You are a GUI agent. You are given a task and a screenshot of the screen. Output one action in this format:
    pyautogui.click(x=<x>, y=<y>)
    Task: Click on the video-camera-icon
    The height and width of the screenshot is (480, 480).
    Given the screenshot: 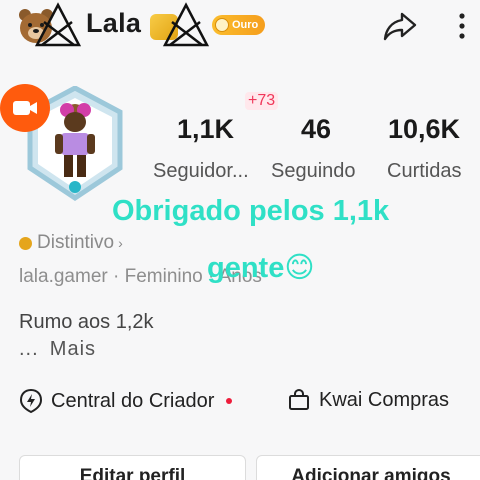 What is the action you would take?
    pyautogui.click(x=25, y=108)
    